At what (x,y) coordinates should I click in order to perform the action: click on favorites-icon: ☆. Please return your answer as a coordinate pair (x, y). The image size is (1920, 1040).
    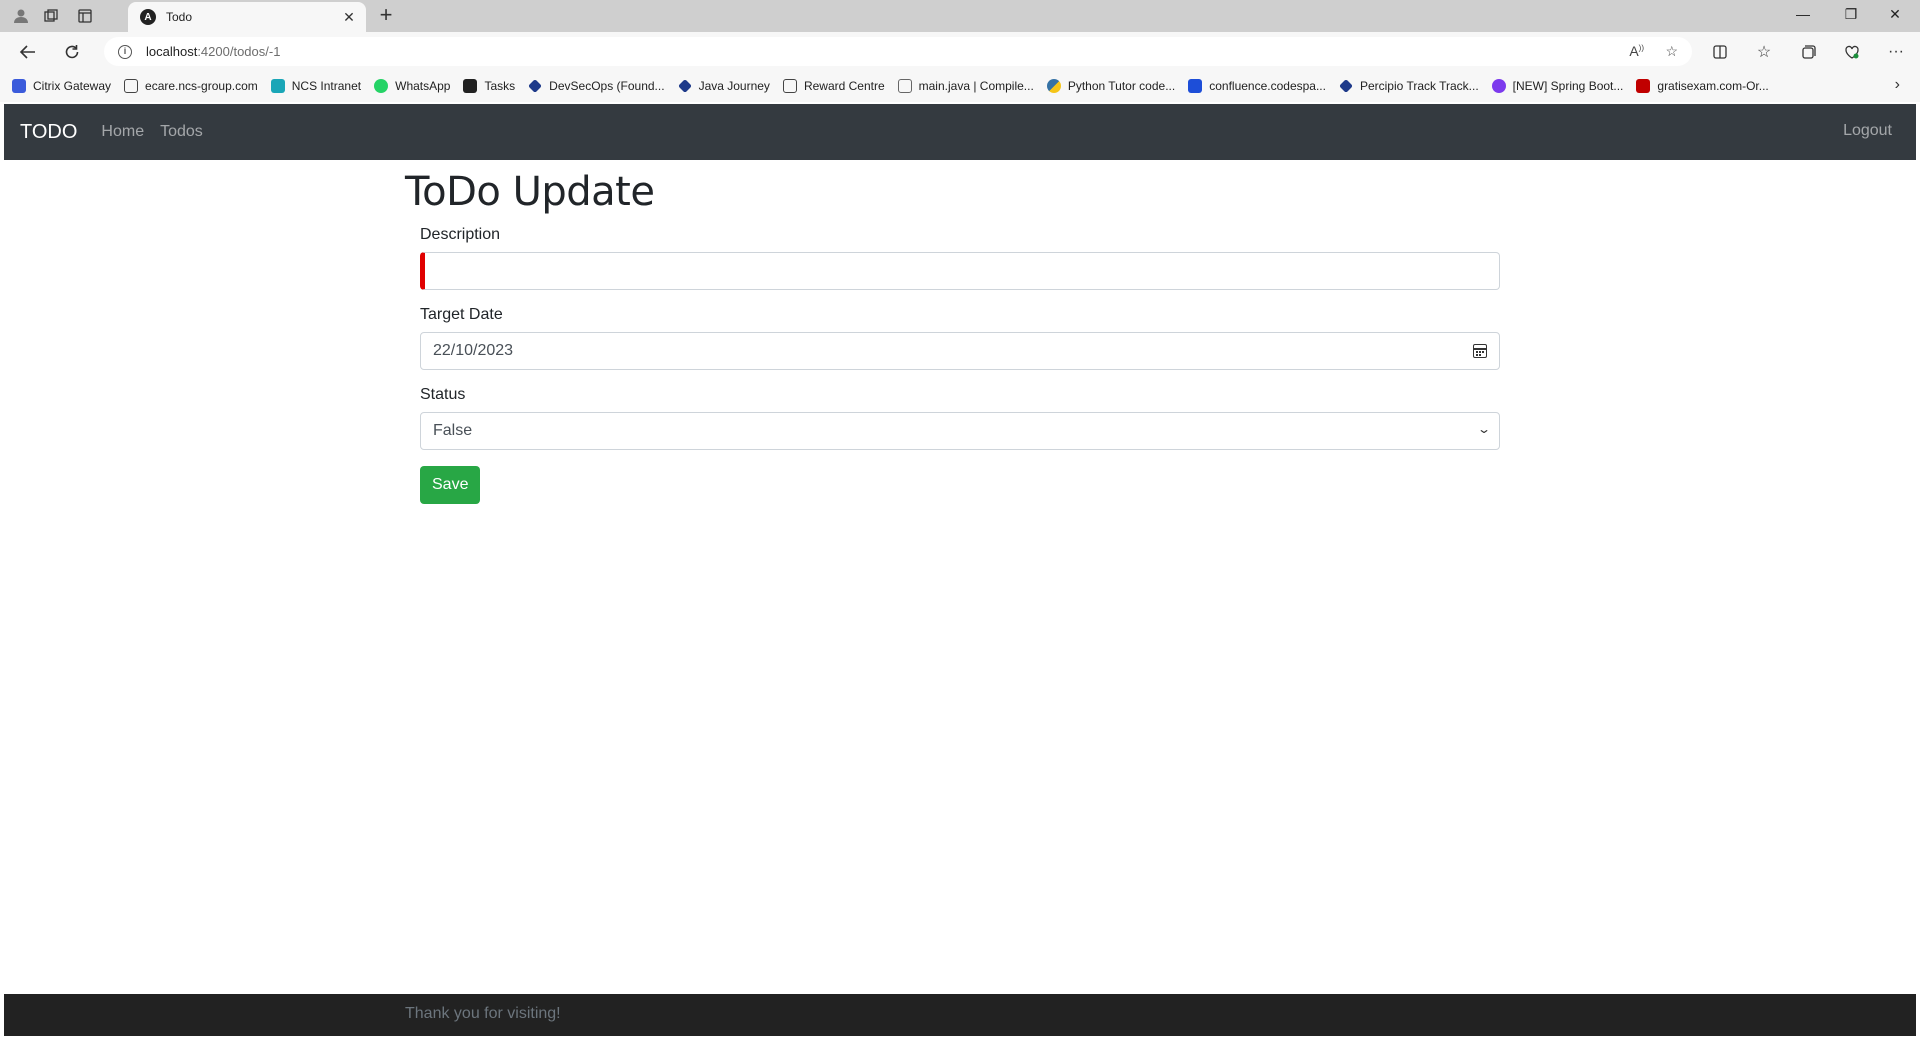
    Looking at the image, I should click on (1764, 52).